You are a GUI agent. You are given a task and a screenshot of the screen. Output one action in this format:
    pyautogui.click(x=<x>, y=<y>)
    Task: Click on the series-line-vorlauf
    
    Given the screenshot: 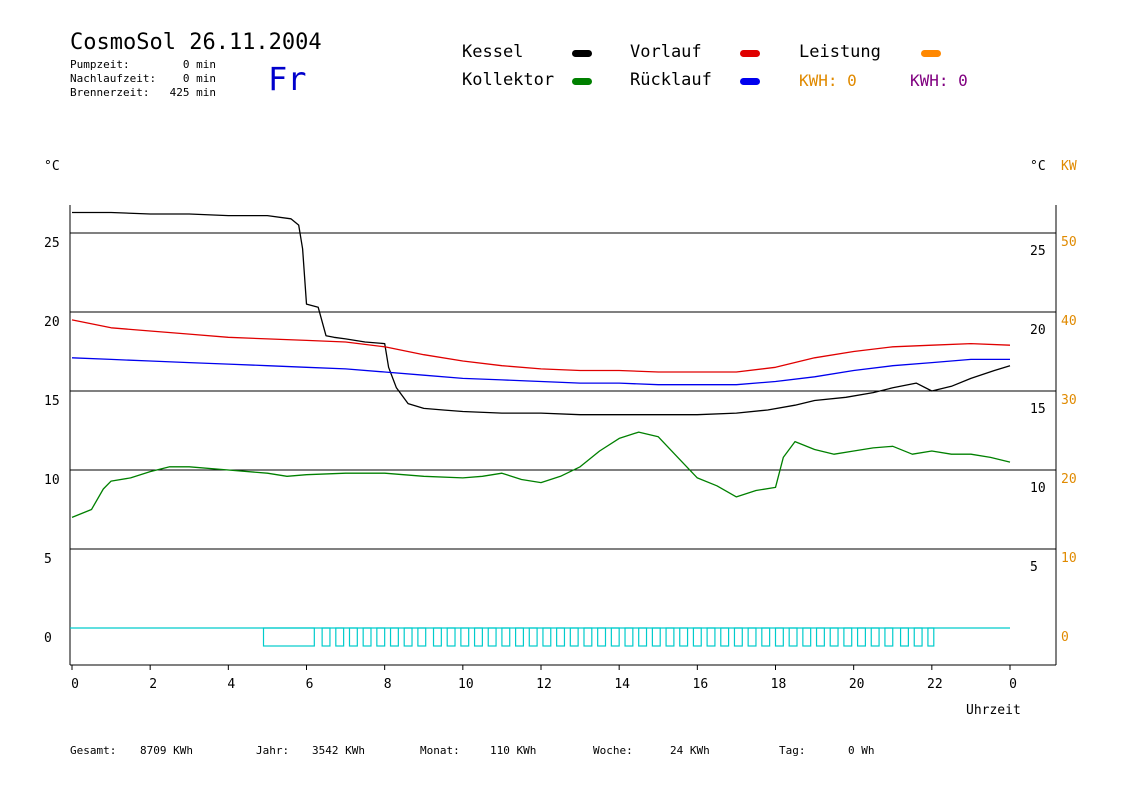 What is the action you would take?
    pyautogui.click(x=541, y=346)
    